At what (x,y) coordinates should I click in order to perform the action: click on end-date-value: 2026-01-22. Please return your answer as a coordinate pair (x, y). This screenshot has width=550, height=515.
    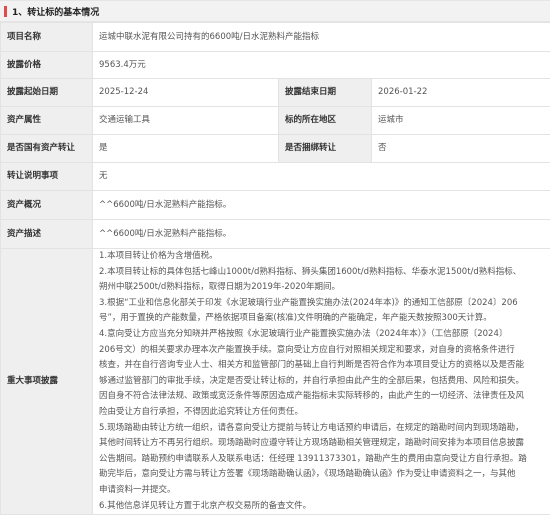
    Looking at the image, I should click on (461, 93).